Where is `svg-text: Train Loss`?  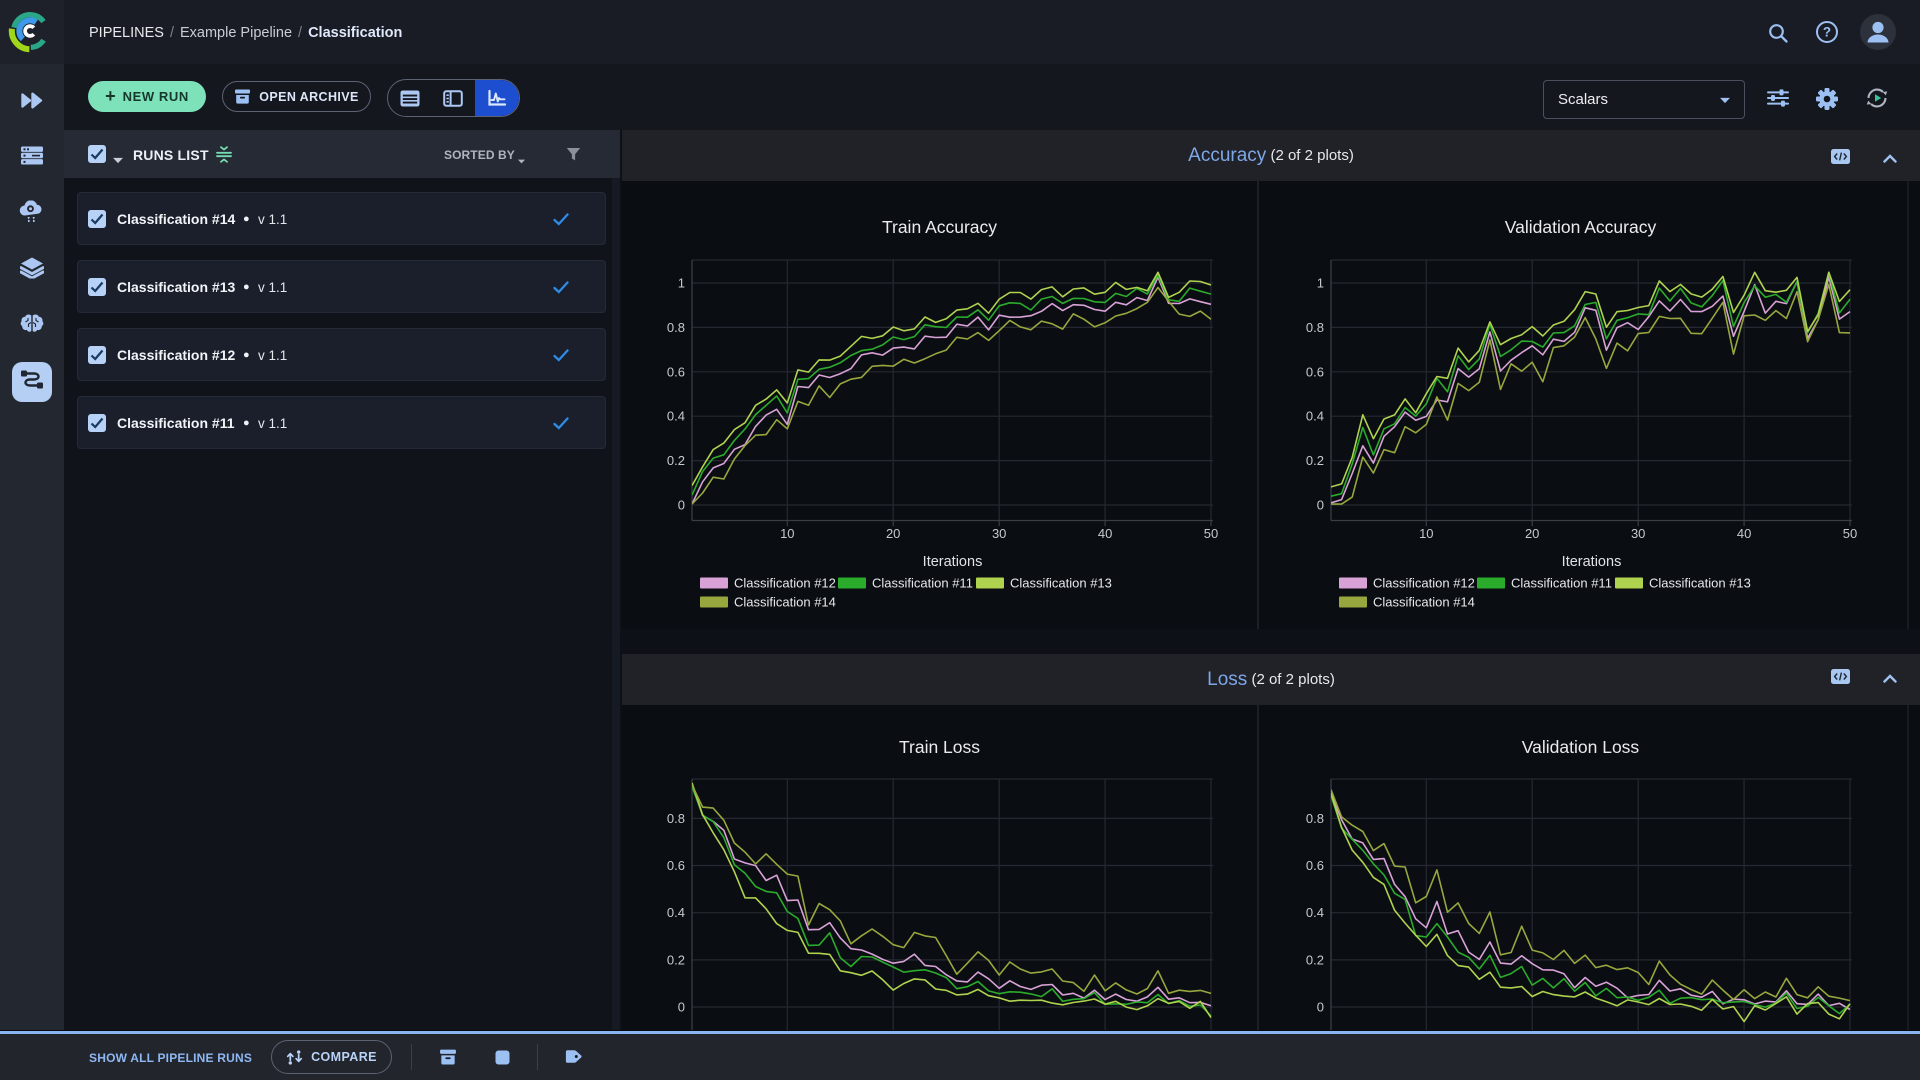
svg-text: Train Loss is located at coordinates (939, 747).